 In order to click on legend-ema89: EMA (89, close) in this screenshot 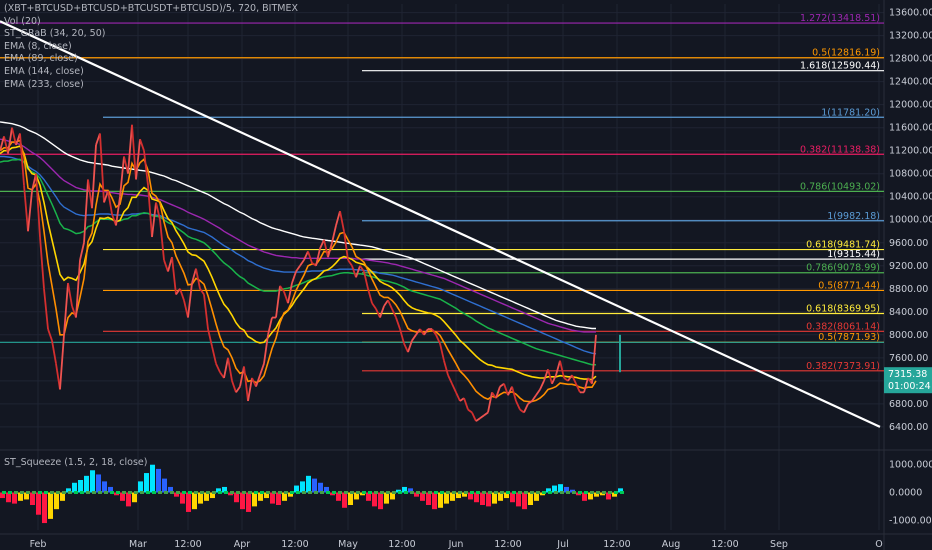, I will do `click(151, 59)`.